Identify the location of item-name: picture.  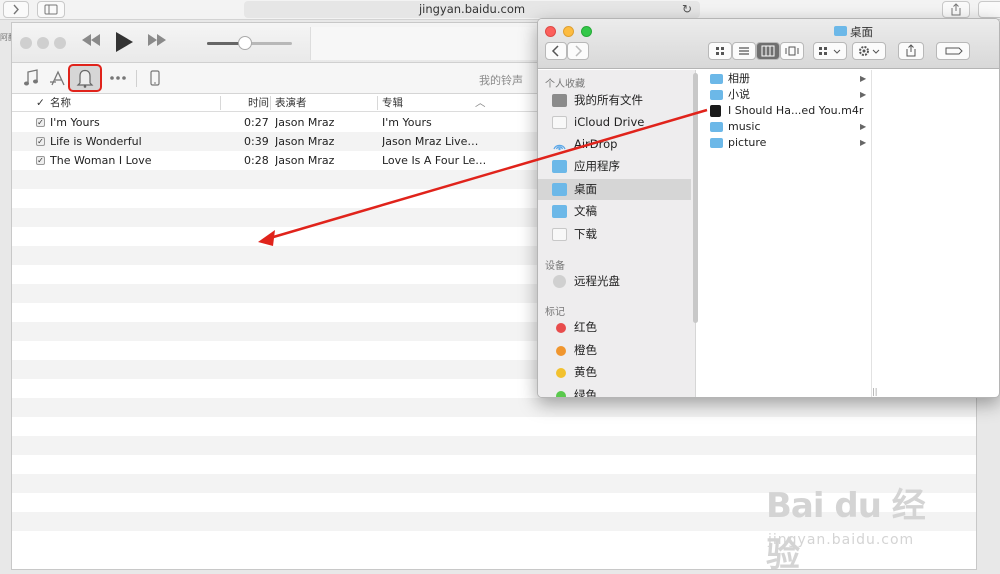
(747, 142).